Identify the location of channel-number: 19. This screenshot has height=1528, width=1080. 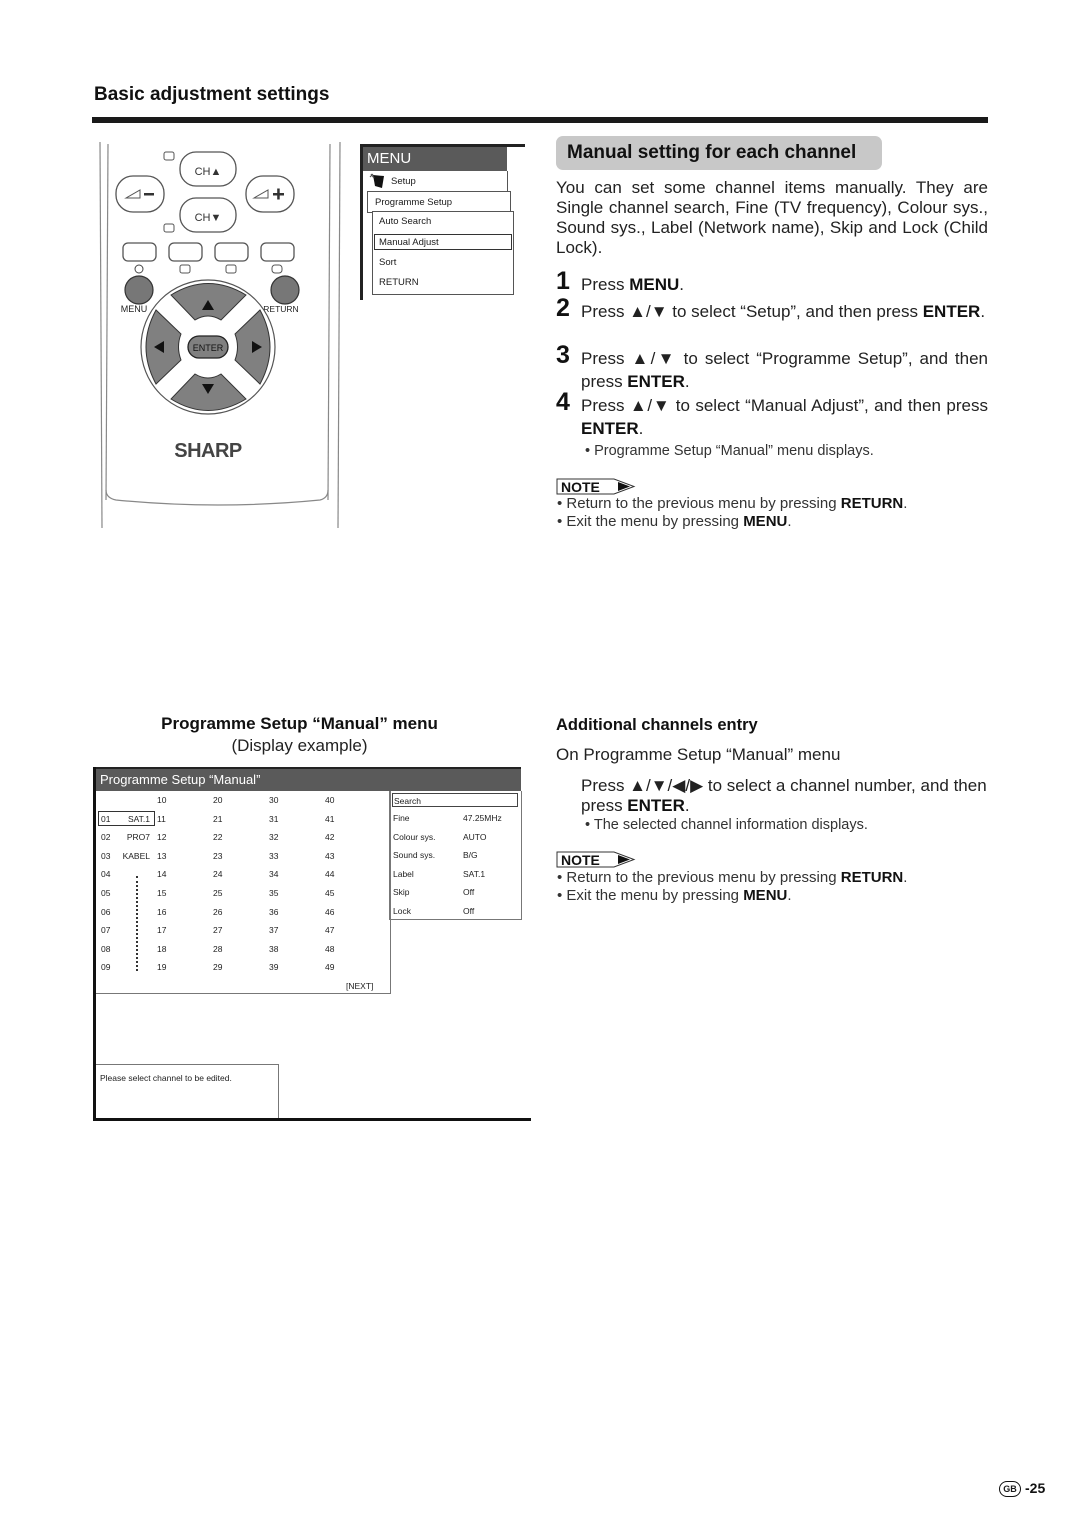
(161, 967).